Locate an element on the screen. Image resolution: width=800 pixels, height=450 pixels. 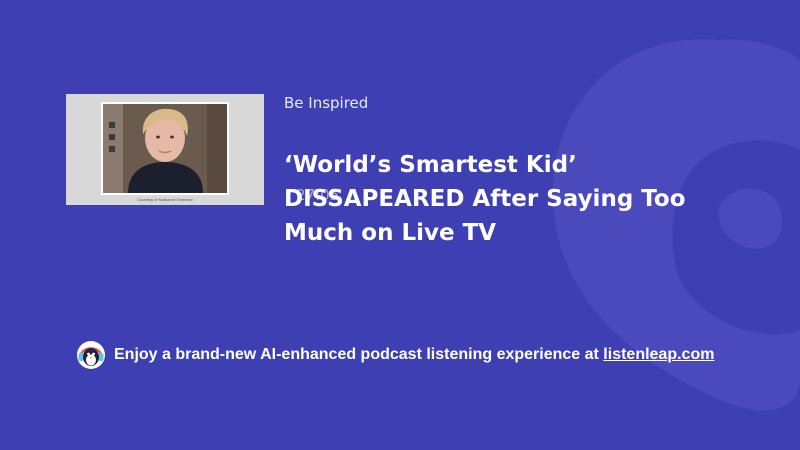
video-frame is located at coordinates (165, 148).